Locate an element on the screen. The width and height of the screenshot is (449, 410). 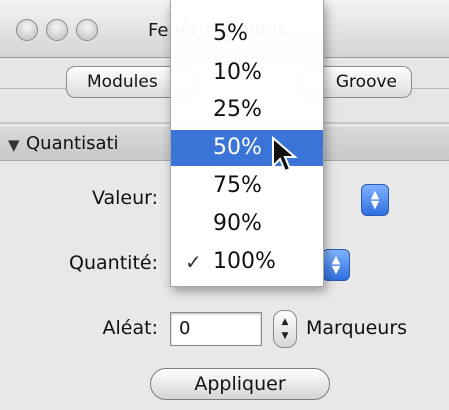
quantite-label: Quantité: is located at coordinates (113, 263).